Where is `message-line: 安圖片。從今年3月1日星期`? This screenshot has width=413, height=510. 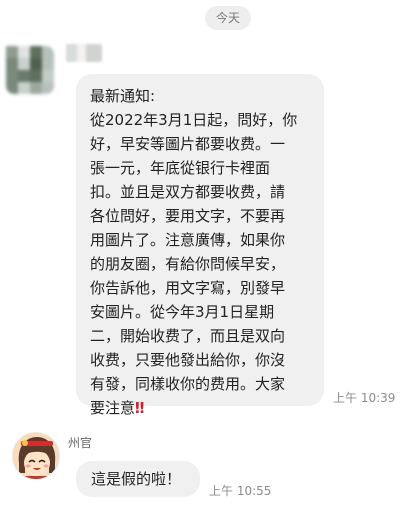 message-line: 安圖片。從今年3月1日星期 is located at coordinates (182, 312).